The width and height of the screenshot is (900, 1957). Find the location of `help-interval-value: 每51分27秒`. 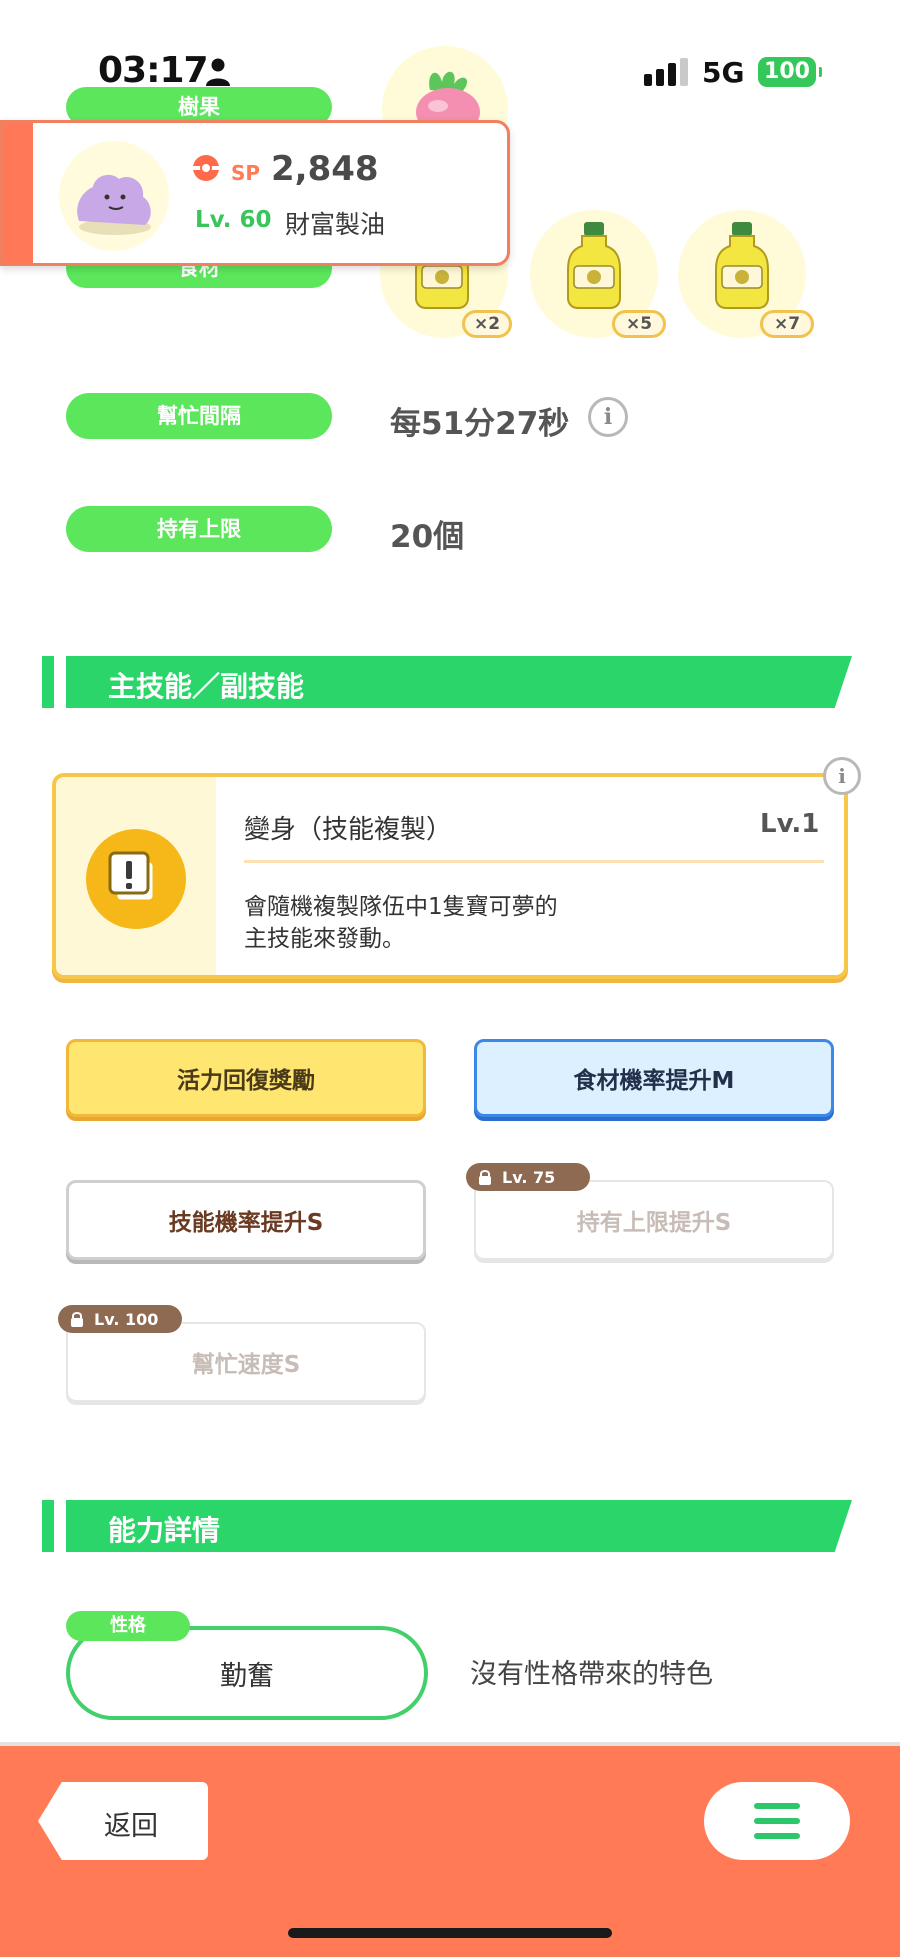

help-interval-value: 每51分27秒 is located at coordinates (480, 424).